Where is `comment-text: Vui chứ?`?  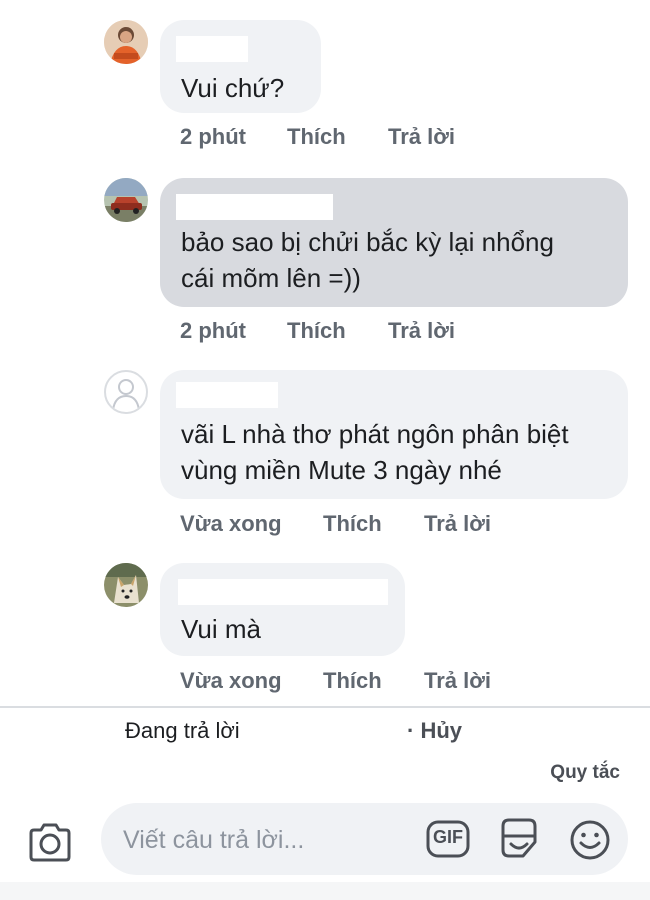
comment-text: Vui chứ? is located at coordinates (233, 88).